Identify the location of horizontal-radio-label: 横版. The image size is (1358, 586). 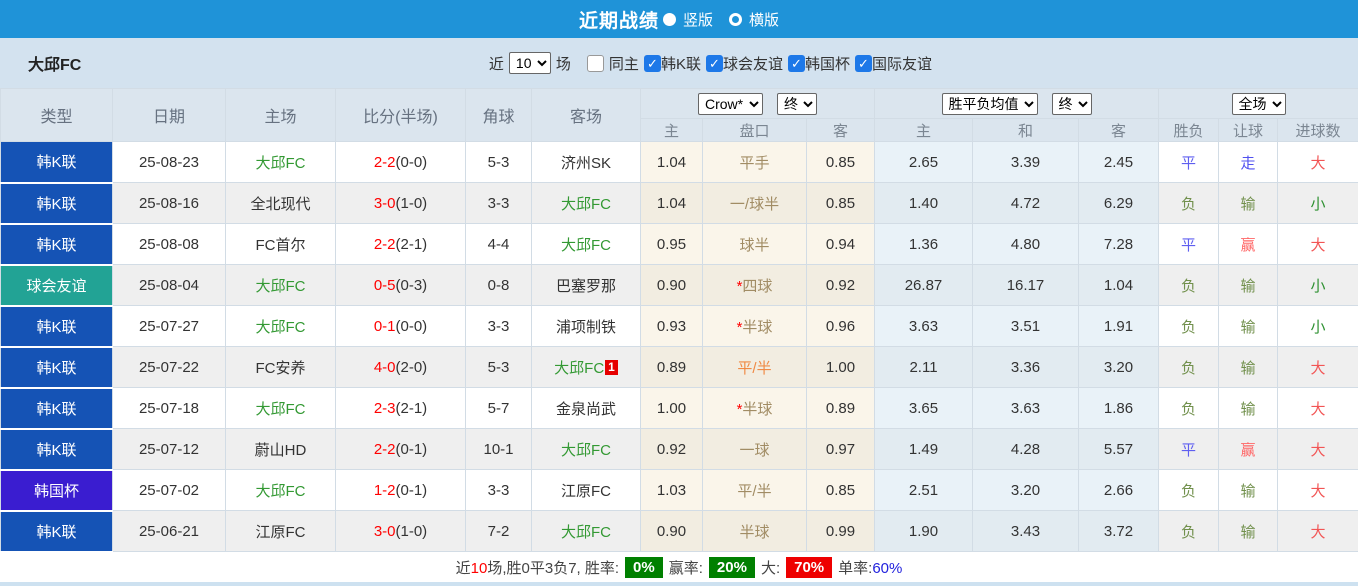
(764, 19).